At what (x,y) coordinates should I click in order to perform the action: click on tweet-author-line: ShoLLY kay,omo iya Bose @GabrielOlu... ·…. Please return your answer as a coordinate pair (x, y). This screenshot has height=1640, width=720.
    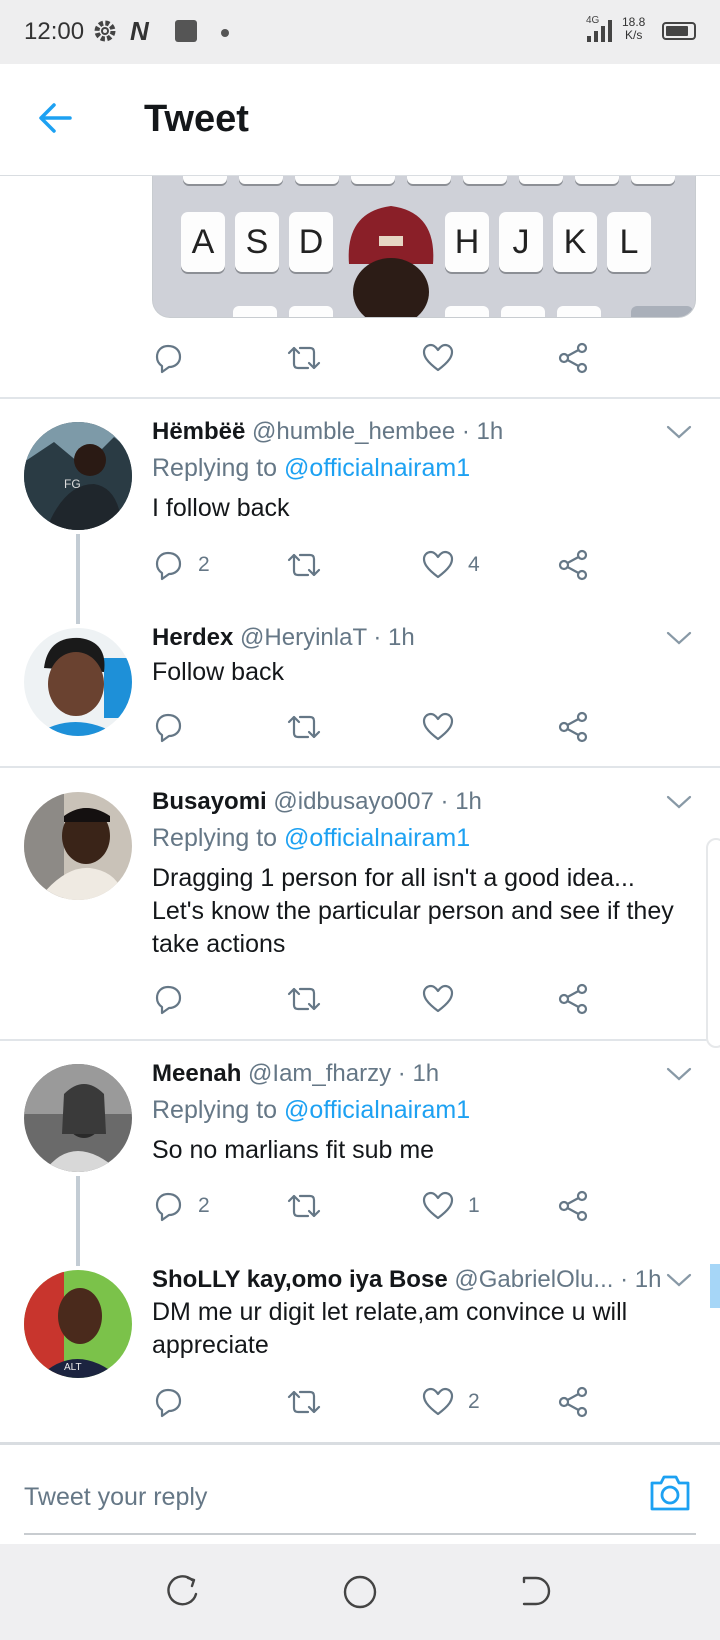
    Looking at the image, I should click on (406, 1280).